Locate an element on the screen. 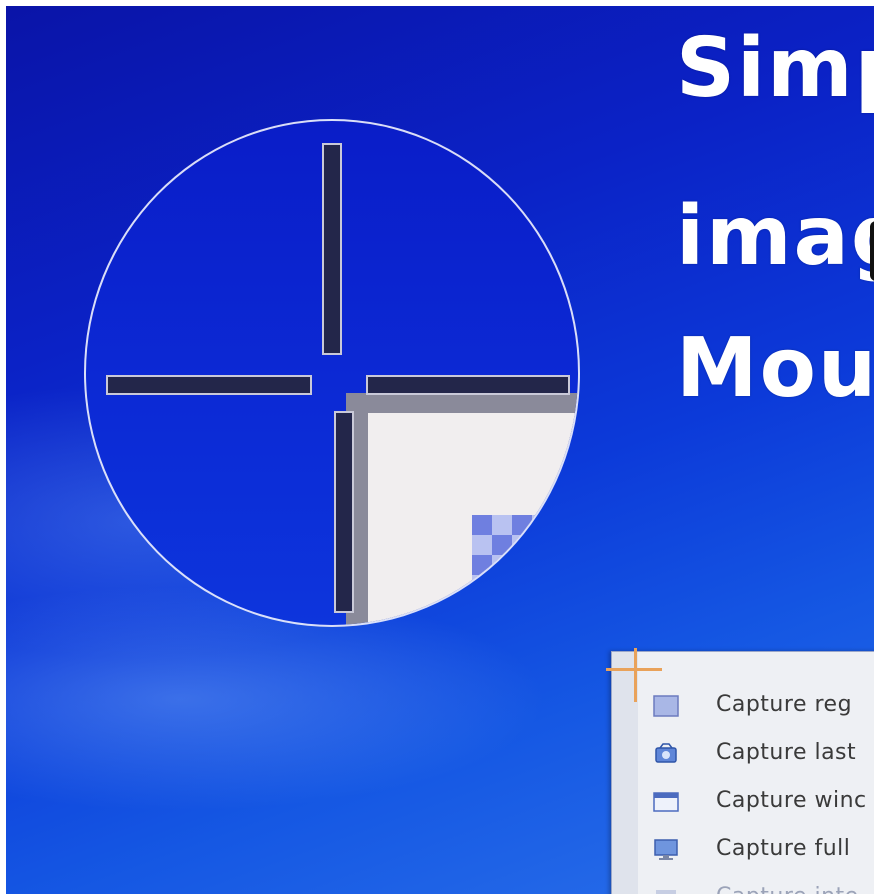 The image size is (874, 894). title-line-1: Simp is located at coordinates (775, 68).